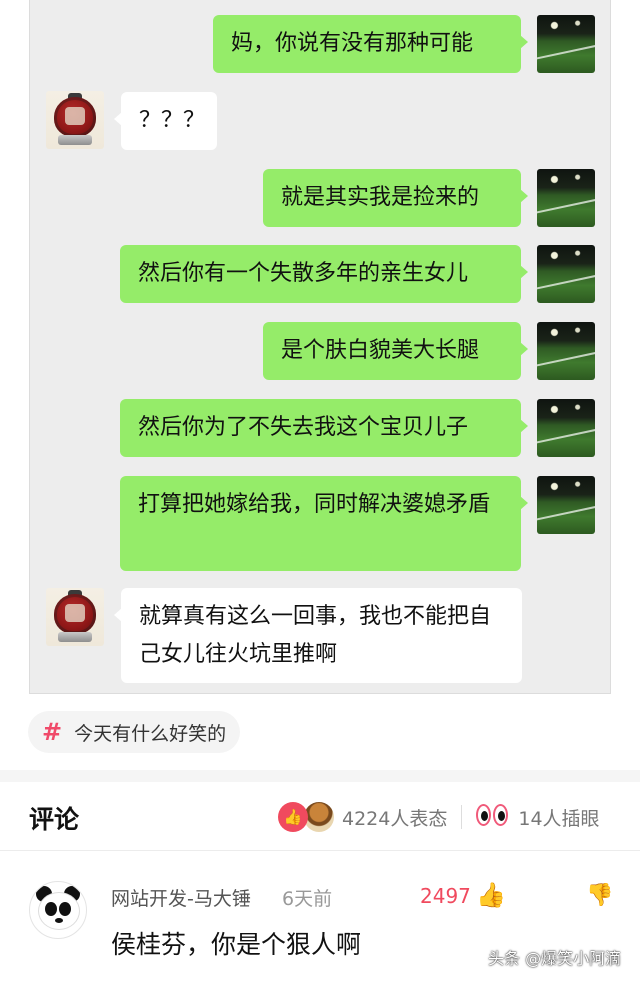  Describe the element at coordinates (395, 818) in the screenshot. I see `reaction-count: 4224人表态` at that location.